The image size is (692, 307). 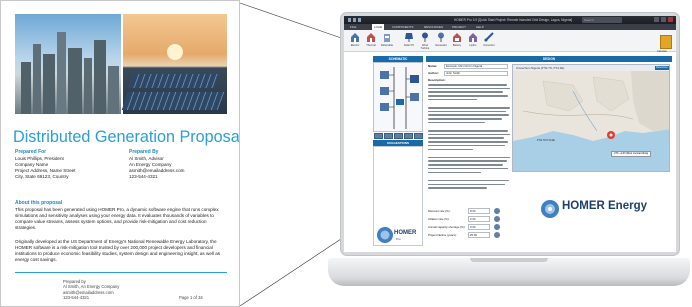 I want to click on schematic-diagram, so click(x=399, y=98).